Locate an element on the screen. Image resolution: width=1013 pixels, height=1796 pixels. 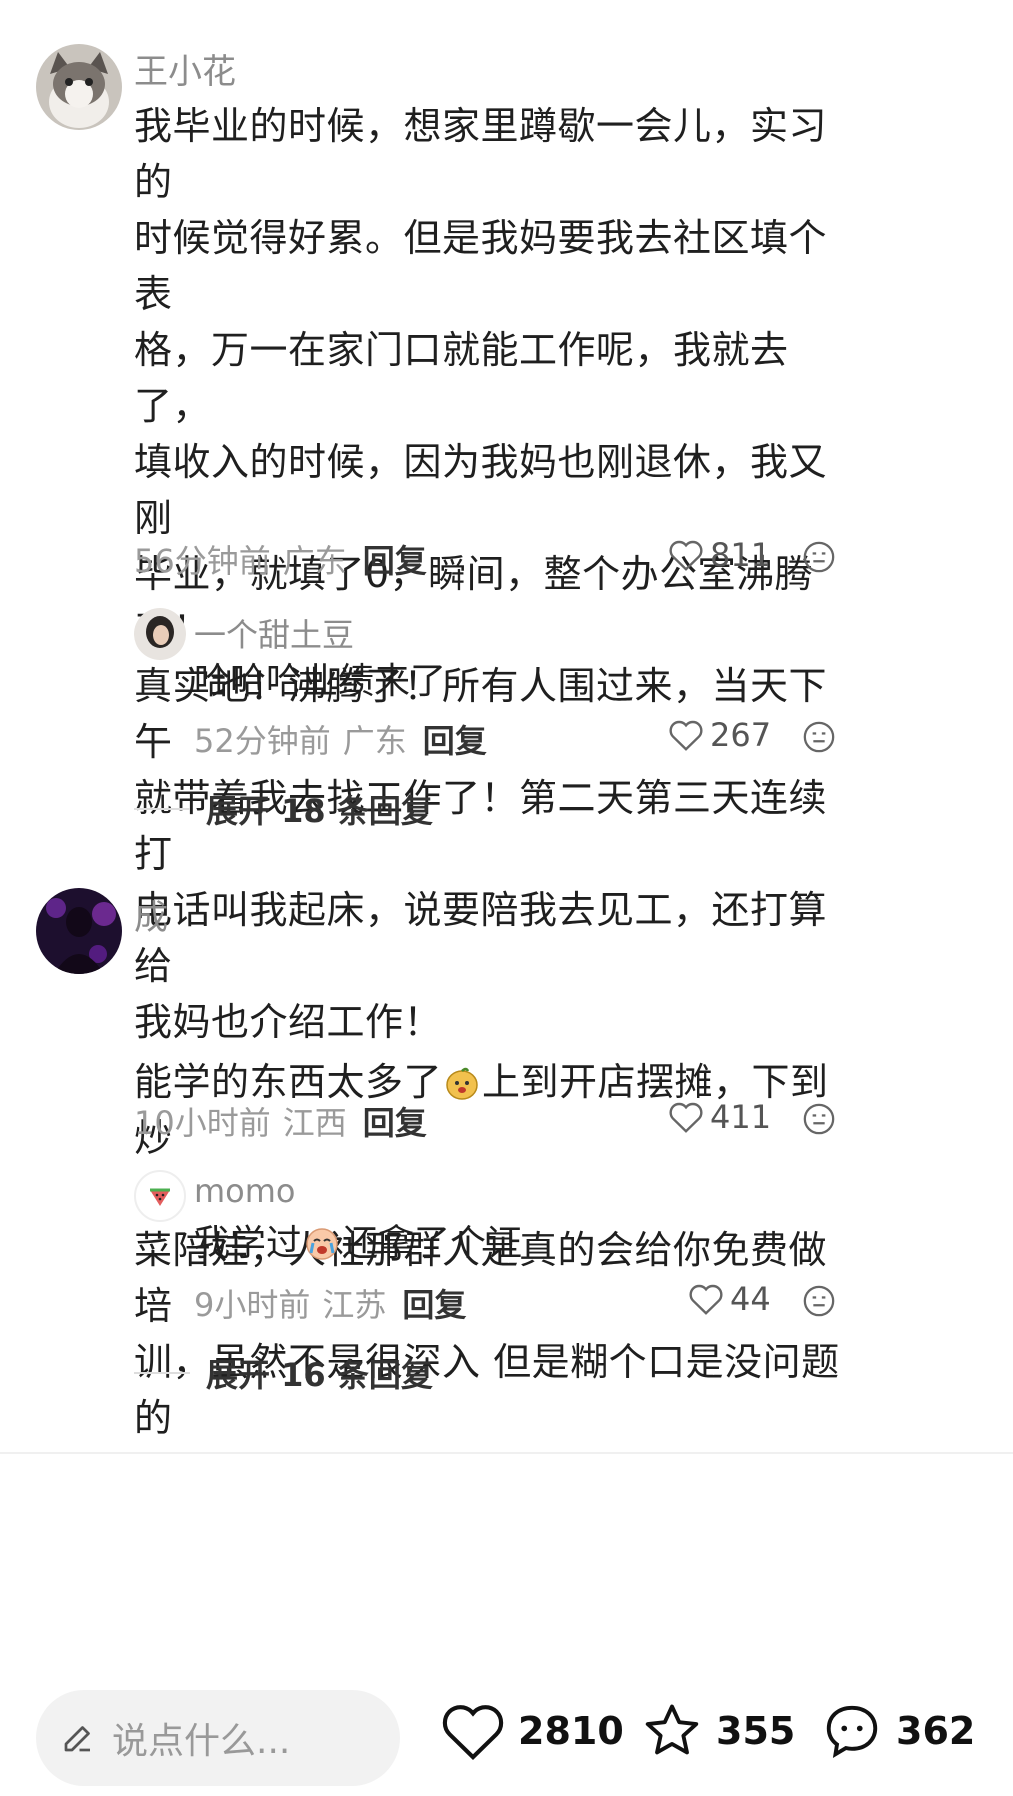
reply-text-block: 我学过 还拿了个证 is located at coordinates (358, 1244).